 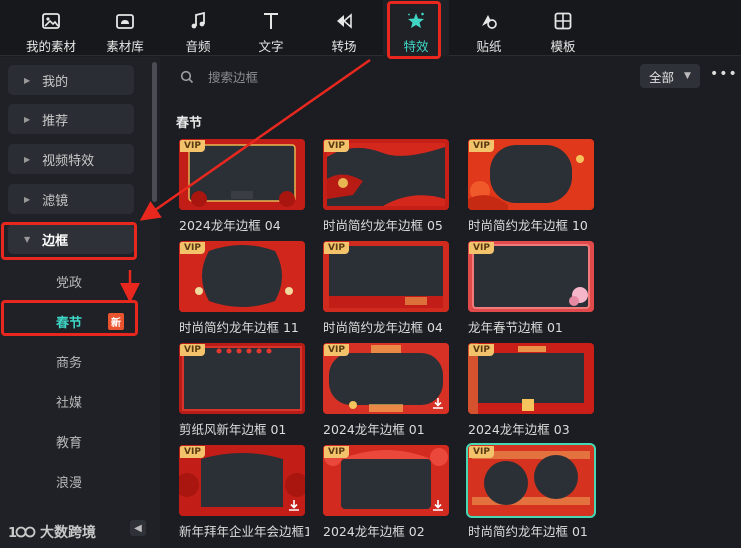 What do you see at coordinates (55, 121) in the screenshot?
I see `sidebar-item-label: 推荐` at bounding box center [55, 121].